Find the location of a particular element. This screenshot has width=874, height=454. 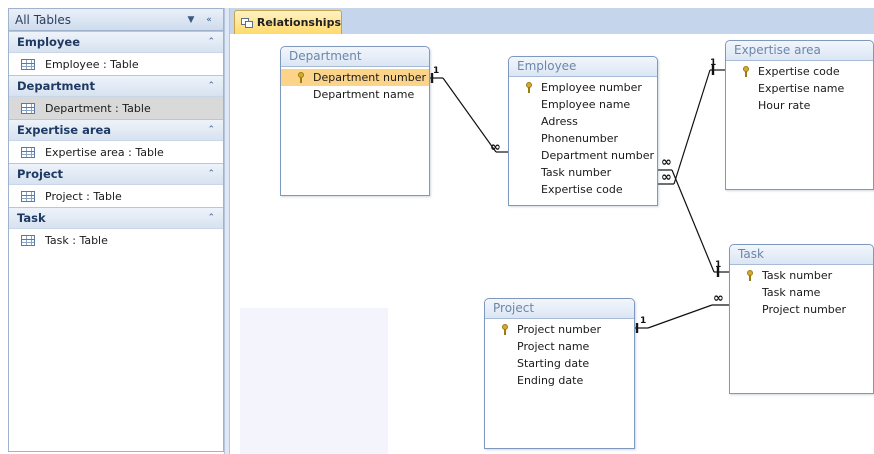

field-project-number: Project number is located at coordinates (559, 329).